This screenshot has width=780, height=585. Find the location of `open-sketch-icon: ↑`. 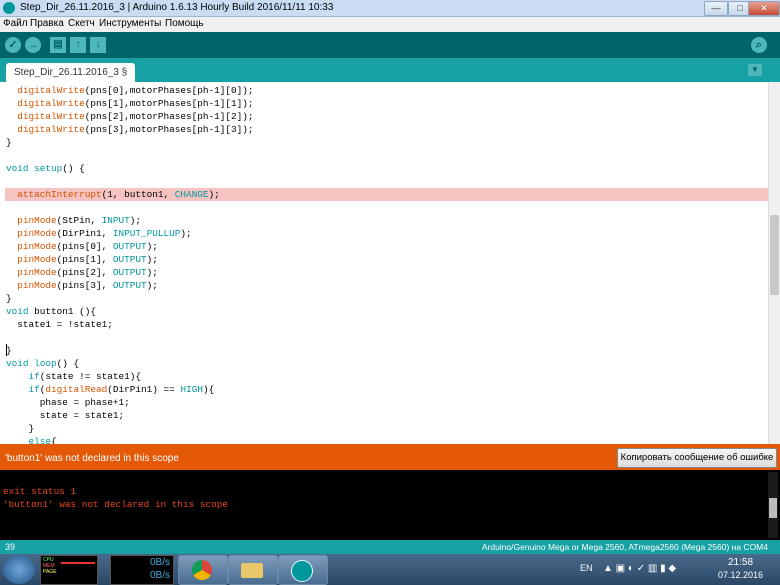

open-sketch-icon: ↑ is located at coordinates (78, 45).